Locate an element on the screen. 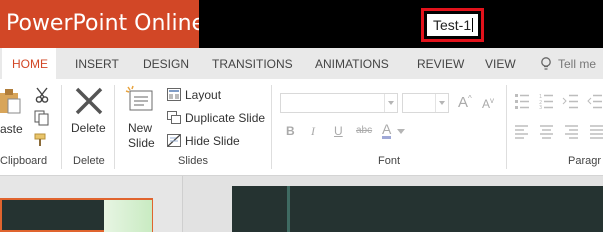 This screenshot has height=240, width=603. font-size-dropdown is located at coordinates (425, 103).